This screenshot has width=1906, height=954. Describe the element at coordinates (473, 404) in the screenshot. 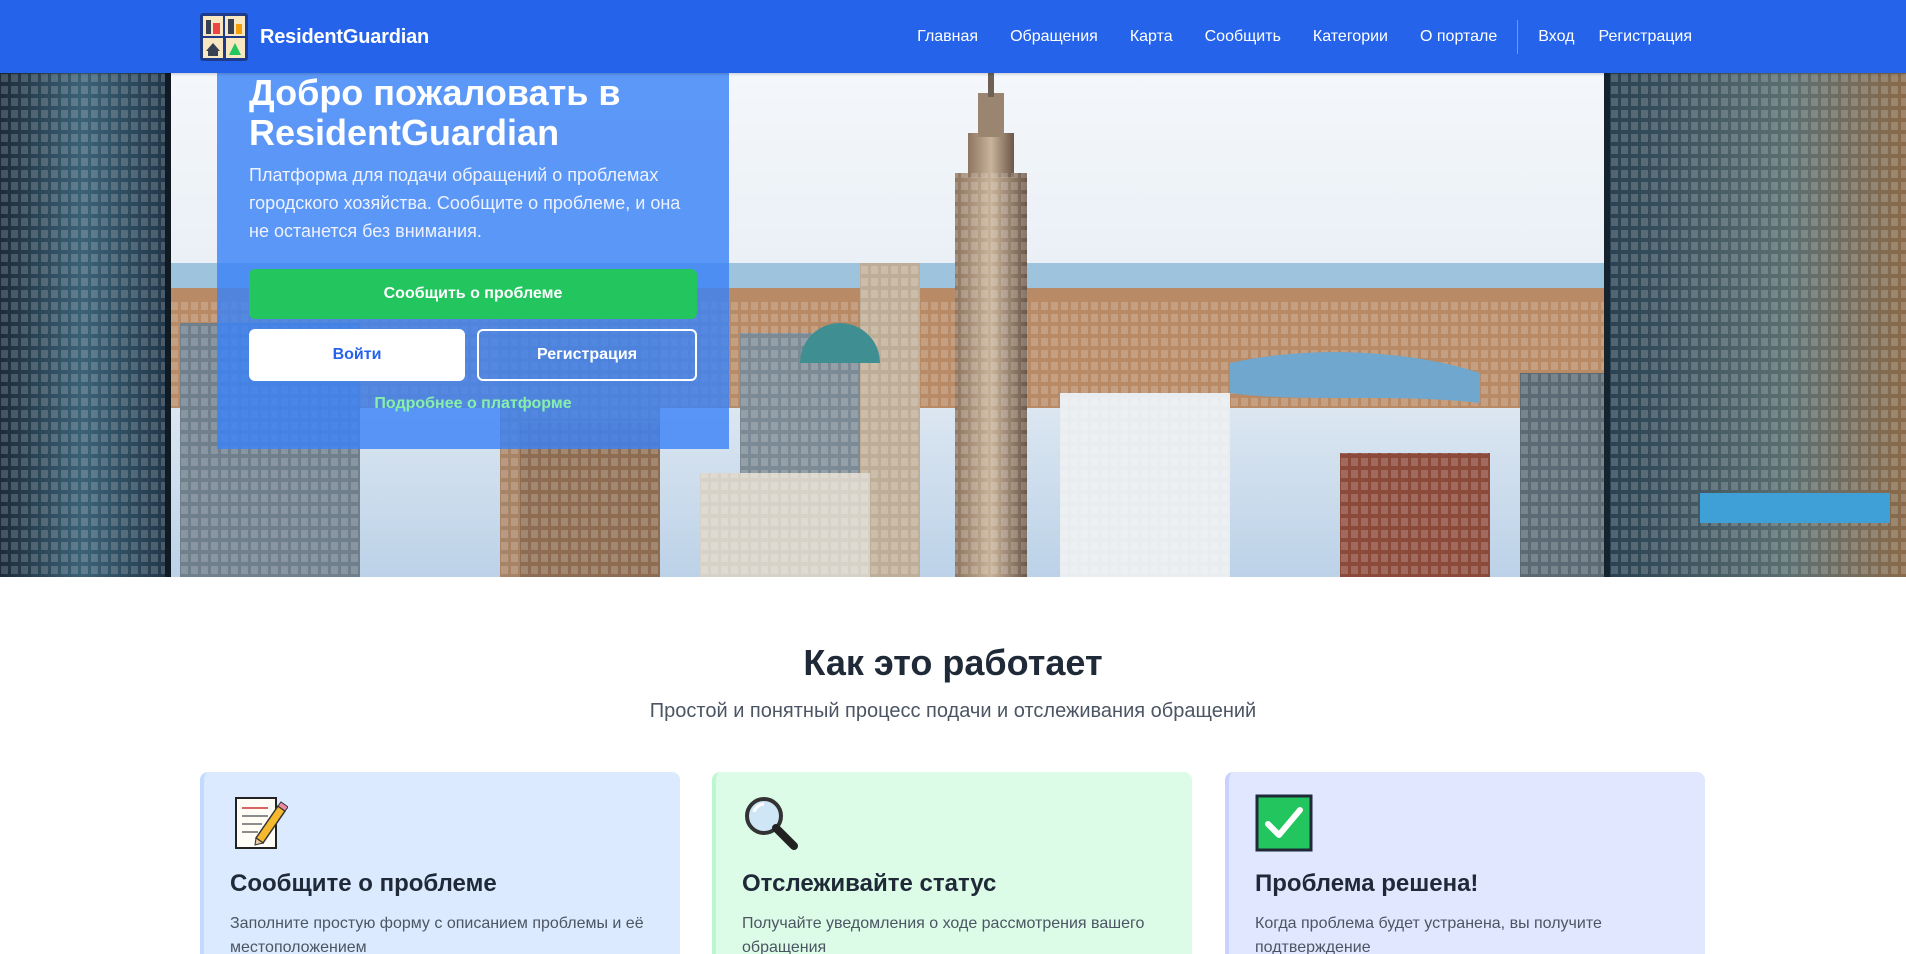

I see `more-about-platform-link: Подробнее о платформе` at that location.